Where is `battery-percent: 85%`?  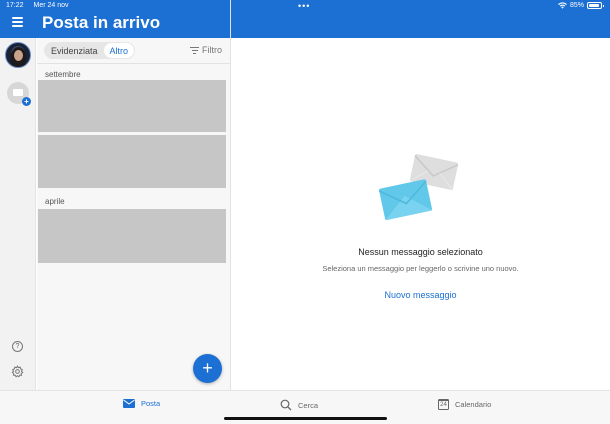 battery-percent: 85% is located at coordinates (576, 5).